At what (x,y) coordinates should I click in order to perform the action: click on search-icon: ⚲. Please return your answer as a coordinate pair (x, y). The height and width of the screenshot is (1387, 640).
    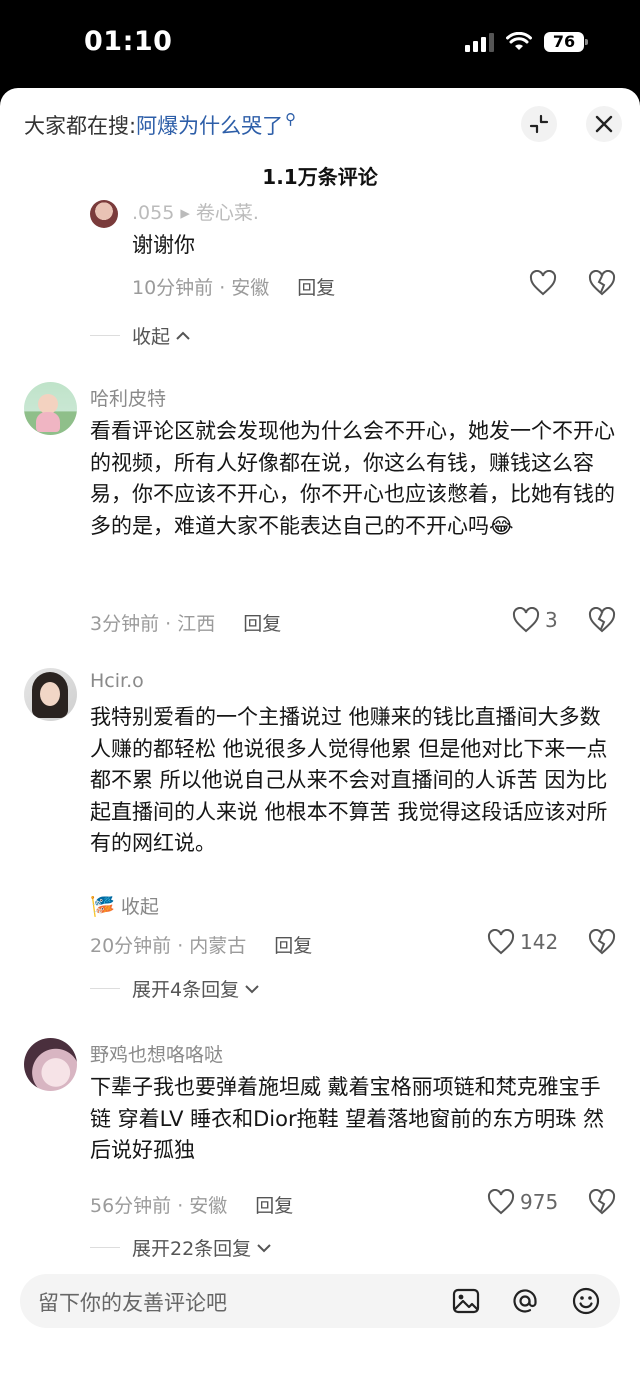
    Looking at the image, I should click on (291, 119).